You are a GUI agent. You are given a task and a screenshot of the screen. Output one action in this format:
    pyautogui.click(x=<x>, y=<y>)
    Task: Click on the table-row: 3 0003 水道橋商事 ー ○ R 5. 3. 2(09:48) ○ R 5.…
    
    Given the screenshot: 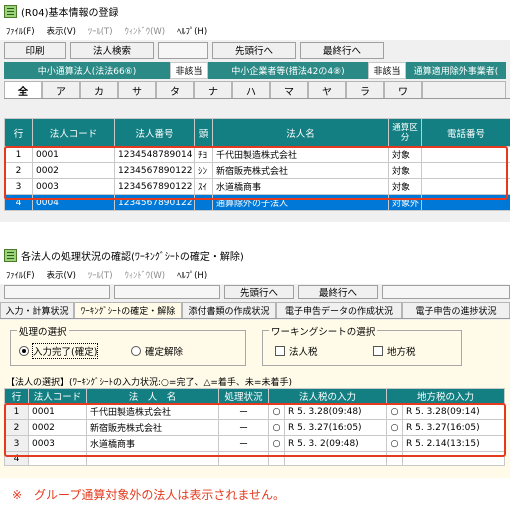 What is the action you would take?
    pyautogui.click(x=255, y=443)
    